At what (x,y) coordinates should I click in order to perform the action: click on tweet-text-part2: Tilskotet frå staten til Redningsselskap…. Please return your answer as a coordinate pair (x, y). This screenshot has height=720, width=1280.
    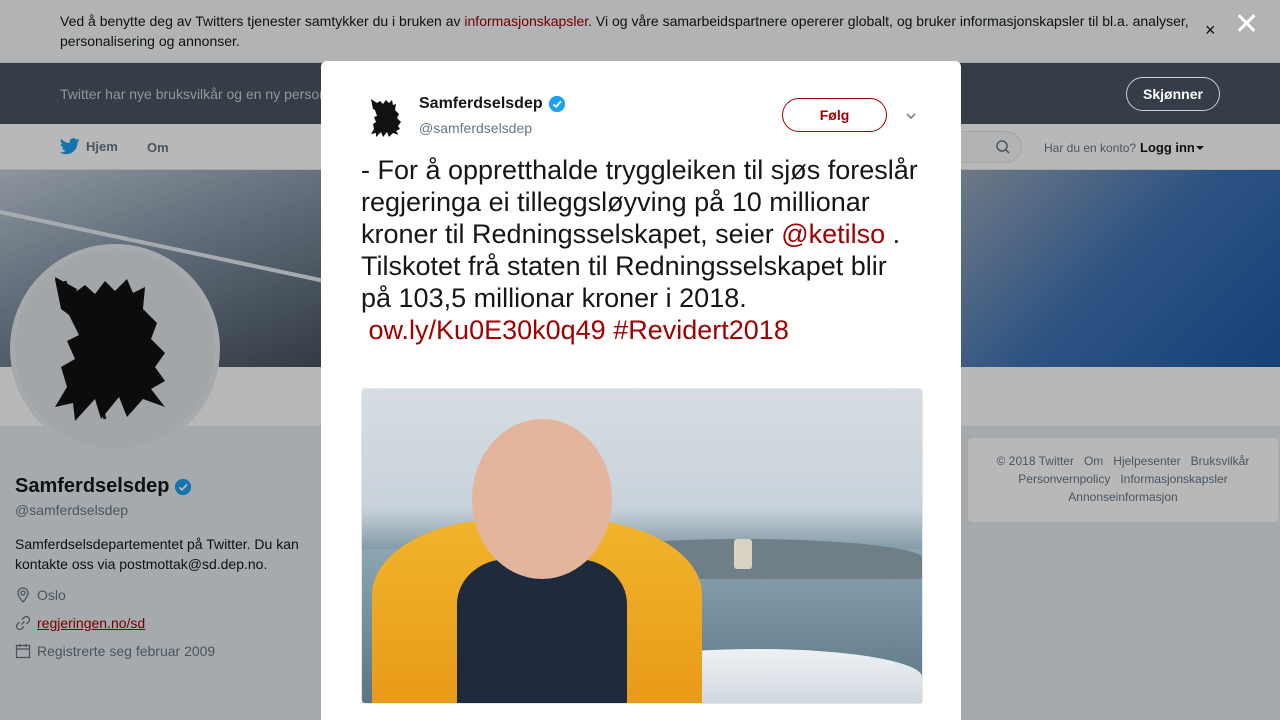
    Looking at the image, I should click on (624, 282).